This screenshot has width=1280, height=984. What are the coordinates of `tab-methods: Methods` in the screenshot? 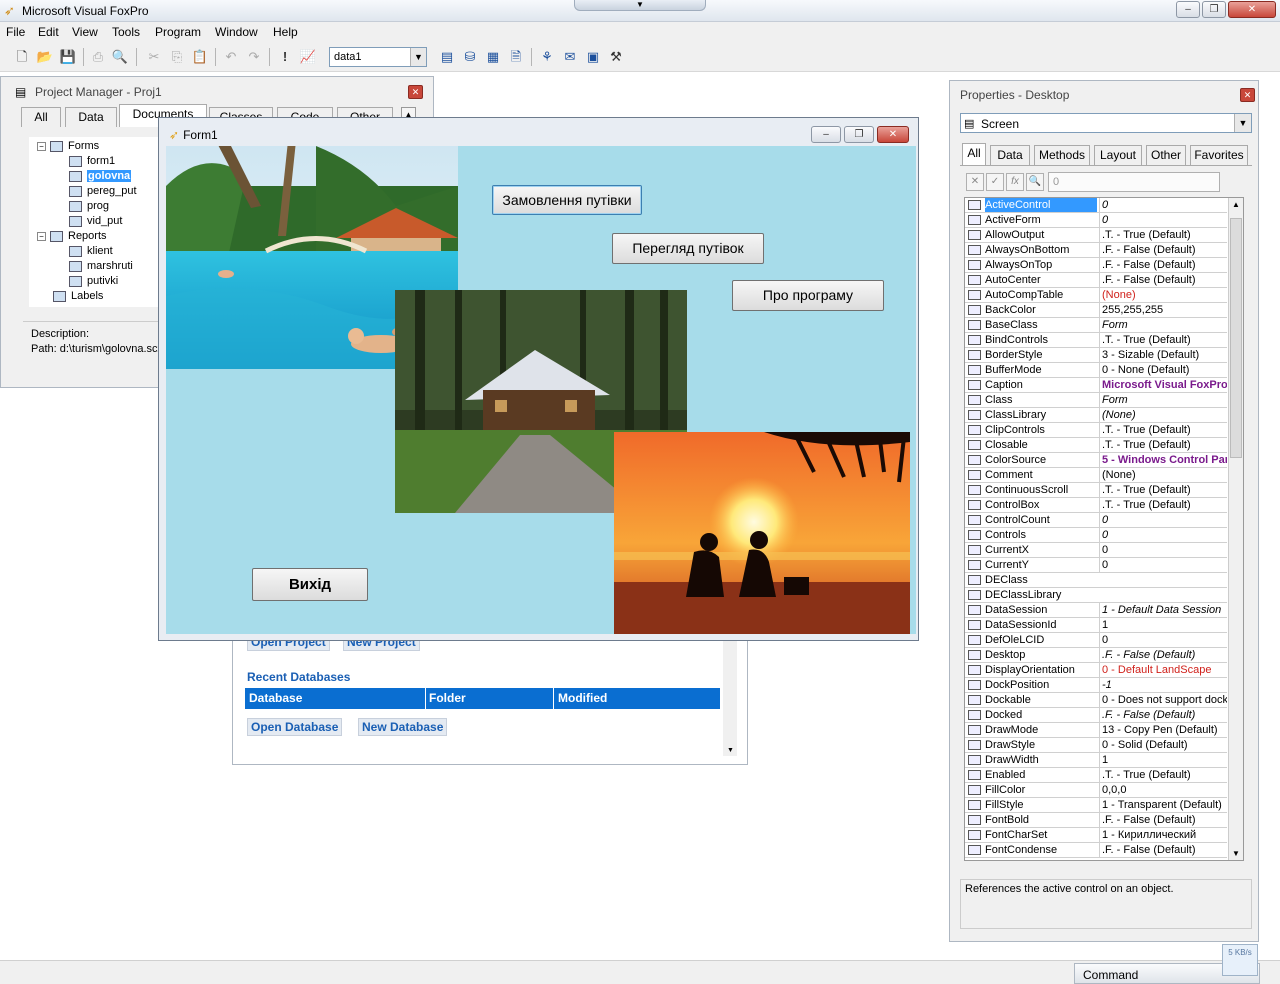 It's located at (1062, 155).